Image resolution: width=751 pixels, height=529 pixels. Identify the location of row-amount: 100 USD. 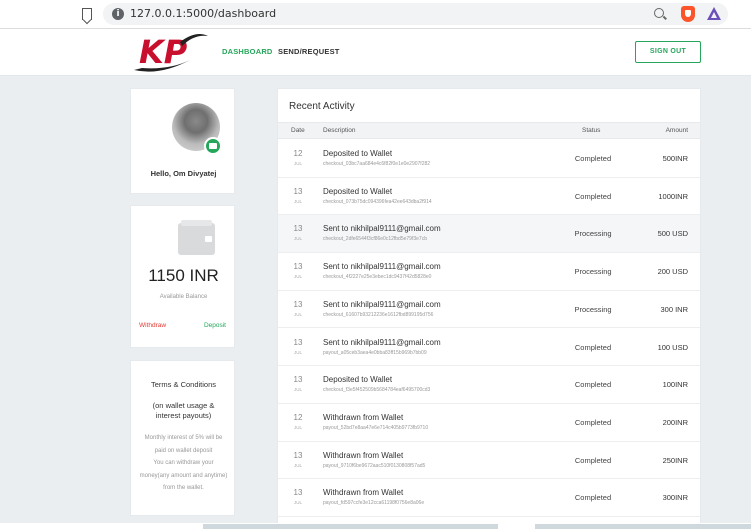
(672, 347).